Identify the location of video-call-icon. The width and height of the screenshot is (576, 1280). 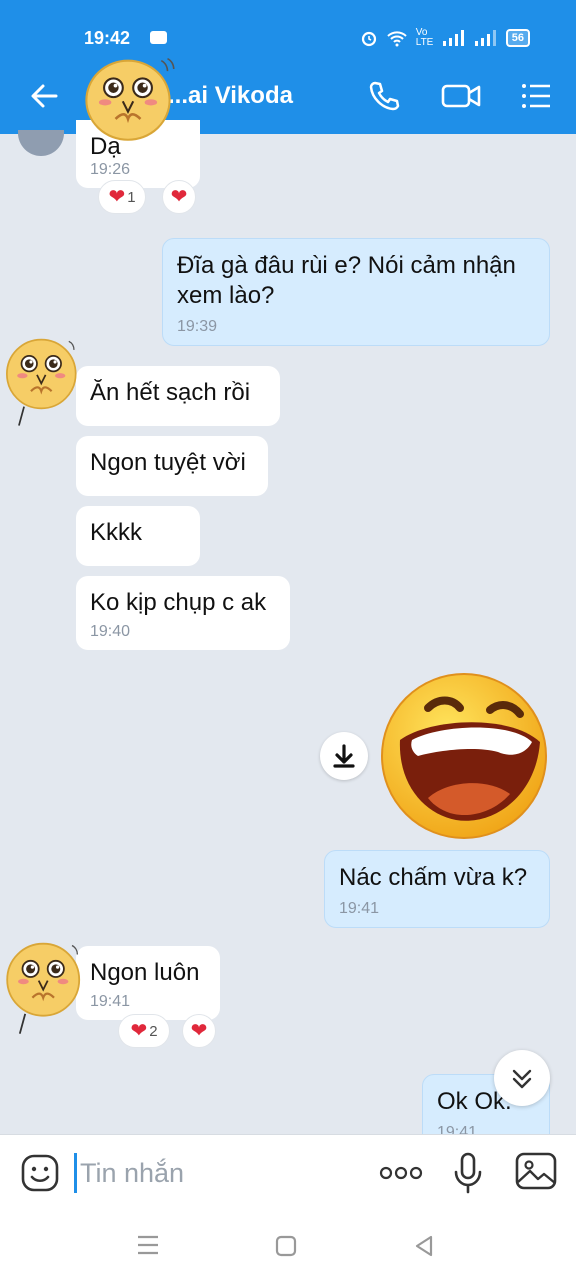
(462, 96).